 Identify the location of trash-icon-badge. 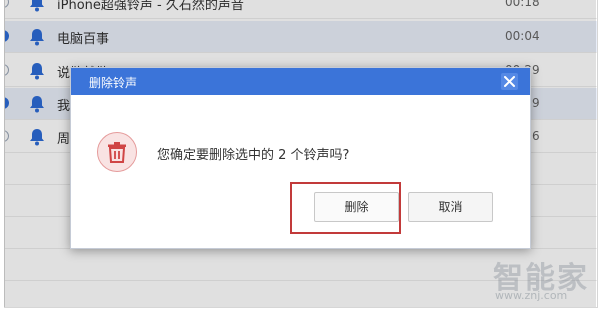
(117, 152).